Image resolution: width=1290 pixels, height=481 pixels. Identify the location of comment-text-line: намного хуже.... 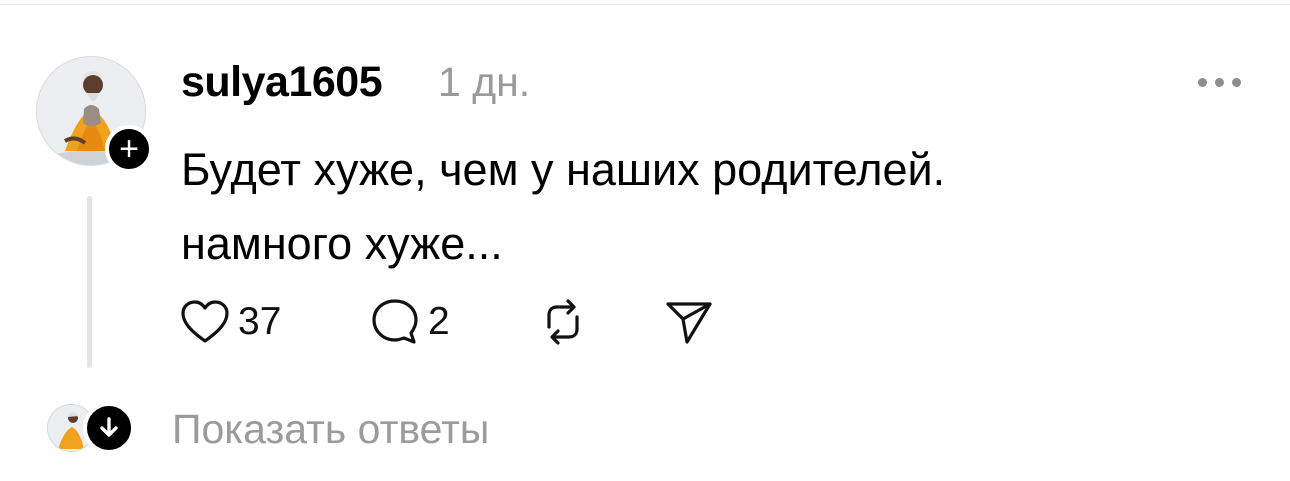
(342, 243).